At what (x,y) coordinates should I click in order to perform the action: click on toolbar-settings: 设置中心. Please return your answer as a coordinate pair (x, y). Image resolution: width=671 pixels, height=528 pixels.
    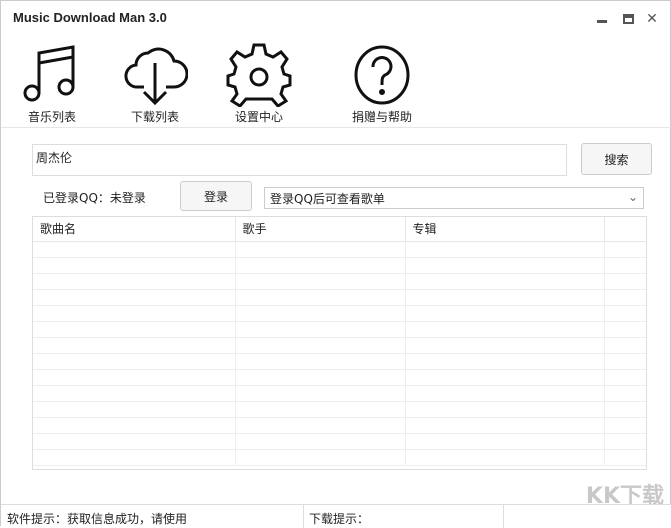
    Looking at the image, I should click on (259, 83).